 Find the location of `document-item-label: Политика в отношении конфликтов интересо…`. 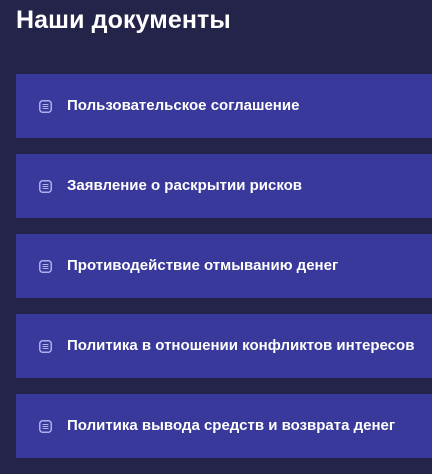

document-item-label: Политика в отношении конфликтов интересо… is located at coordinates (241, 345).